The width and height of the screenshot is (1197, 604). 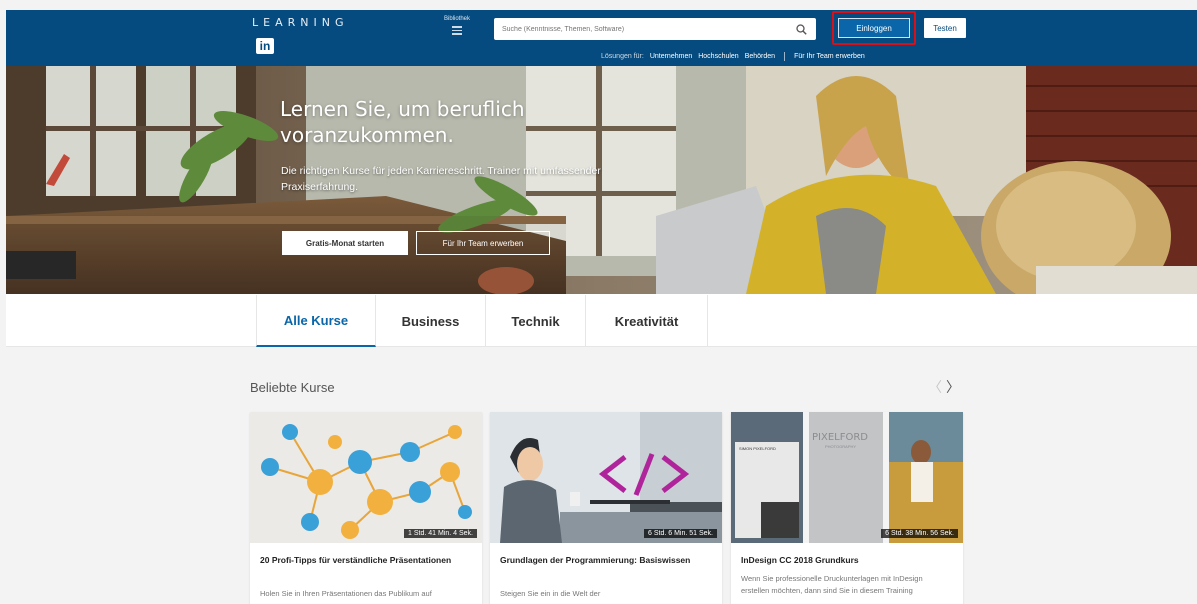 What do you see at coordinates (639, 29) in the screenshot?
I see `search-input` at bounding box center [639, 29].